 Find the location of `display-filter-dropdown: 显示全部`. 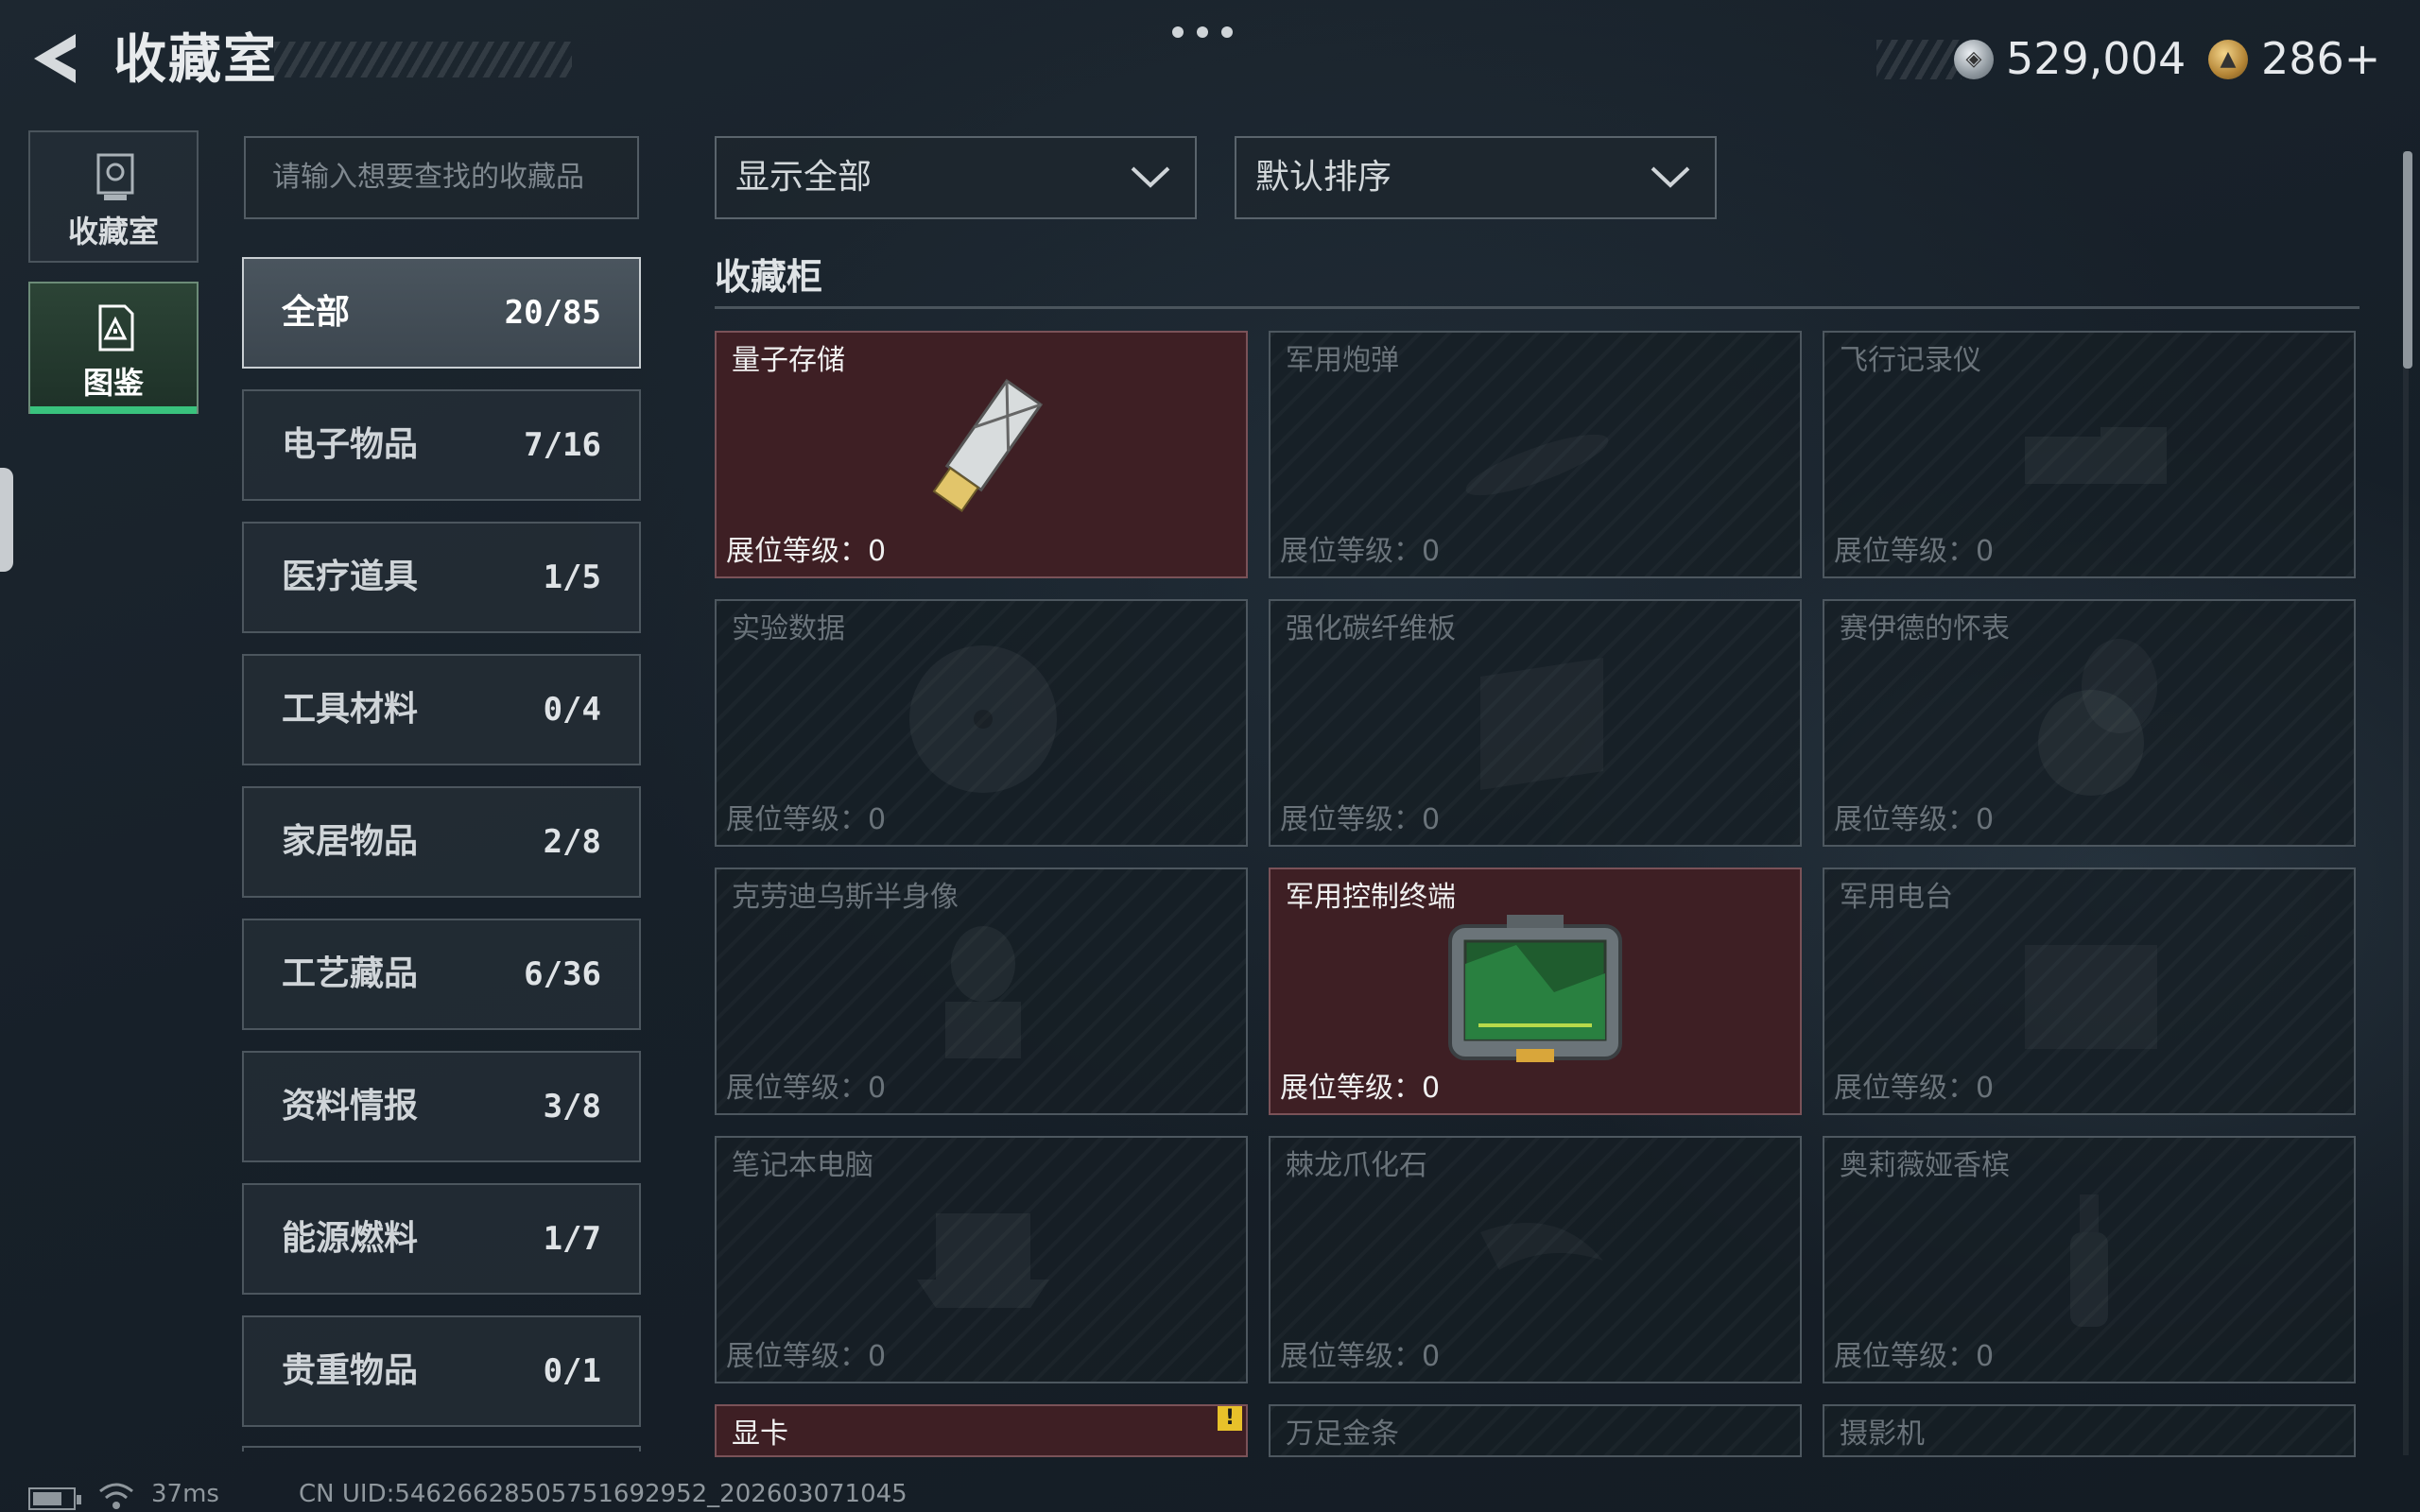

display-filter-dropdown: 显示全部 is located at coordinates (956, 177).